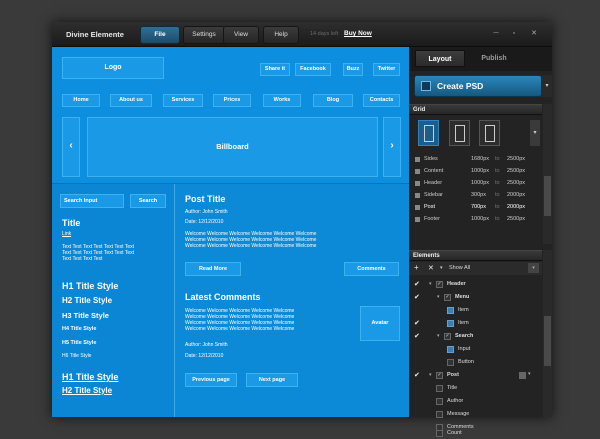 The image size is (600, 439). I want to click on grid-row-content: Content 1000px to 2500px, so click(480, 172).